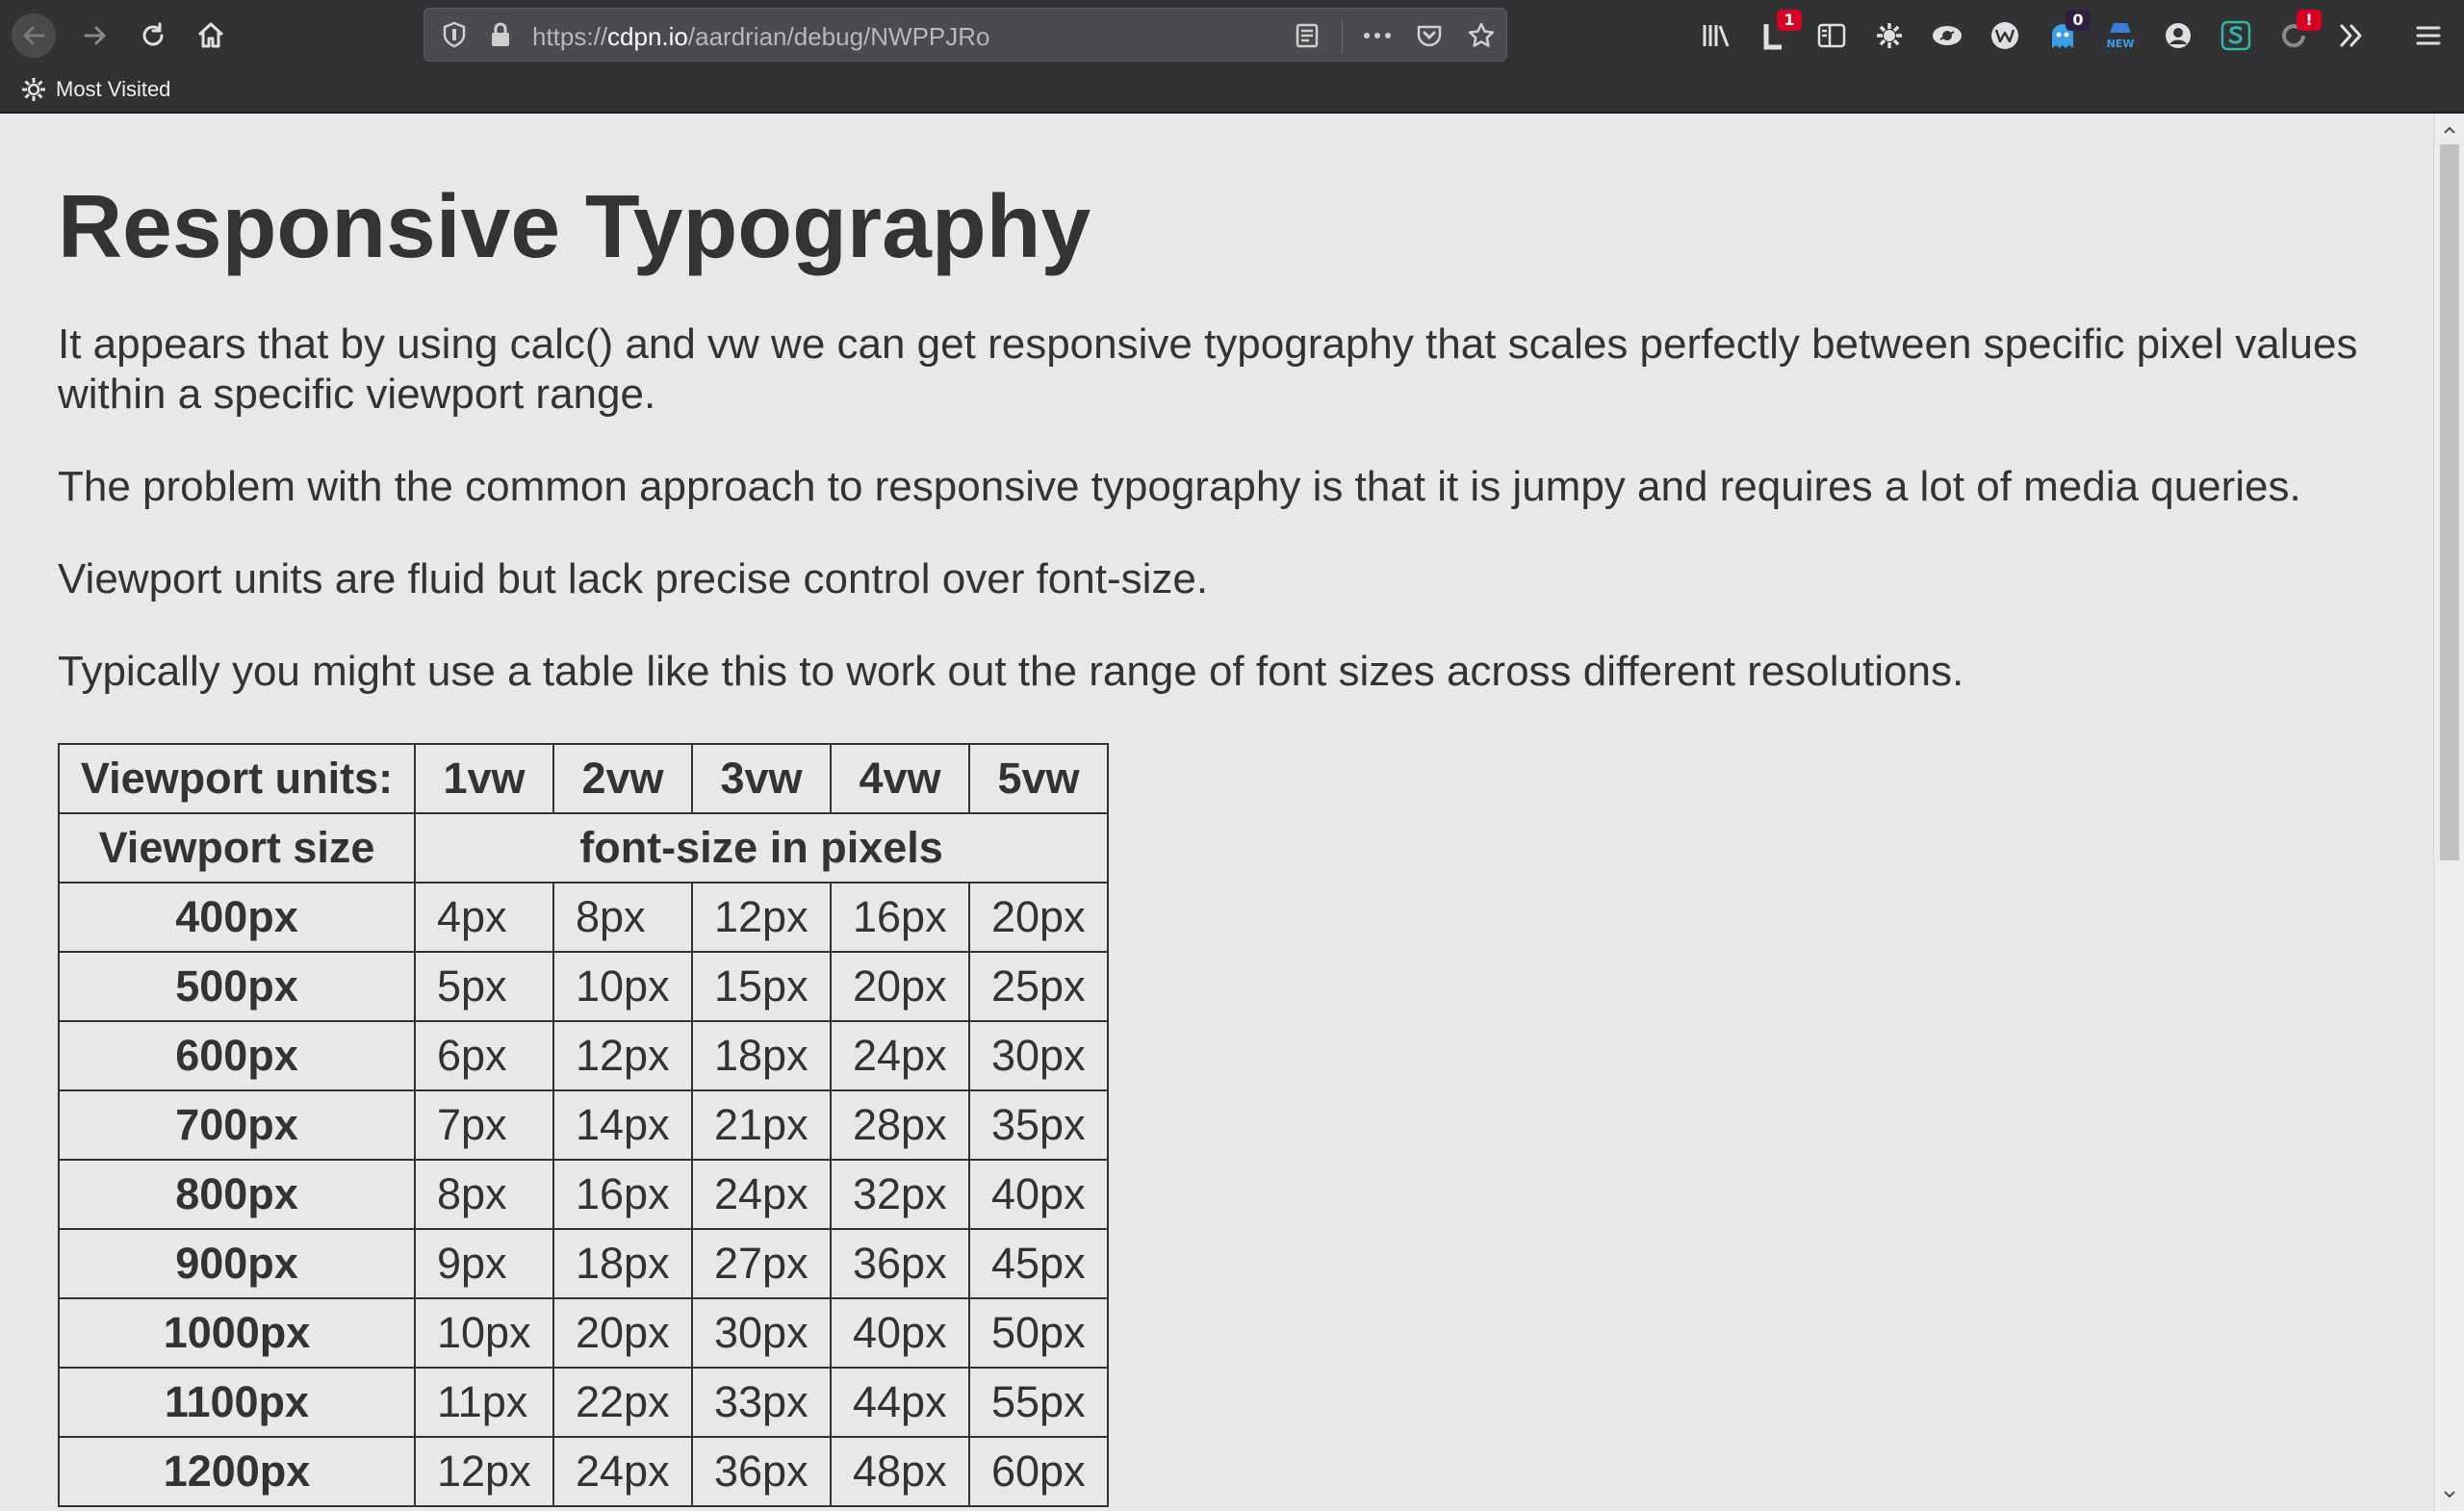 The width and height of the screenshot is (2464, 1511). What do you see at coordinates (1947, 35) in the screenshot?
I see `eye-extension-icon` at bounding box center [1947, 35].